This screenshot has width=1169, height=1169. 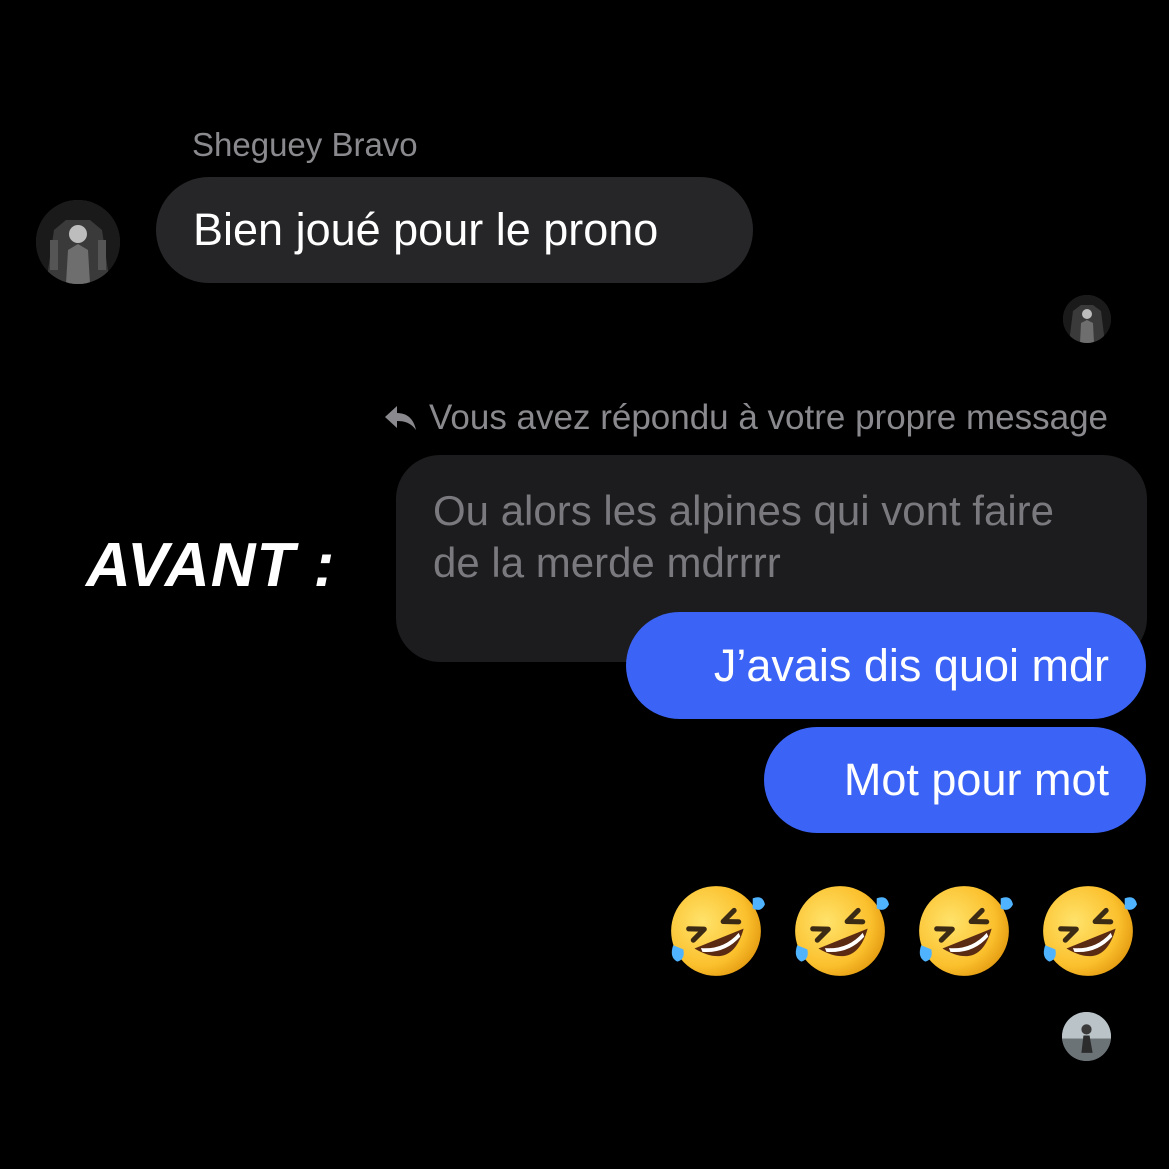 What do you see at coordinates (211, 565) in the screenshot?
I see `avant-overlay-label: AVANT :` at bounding box center [211, 565].